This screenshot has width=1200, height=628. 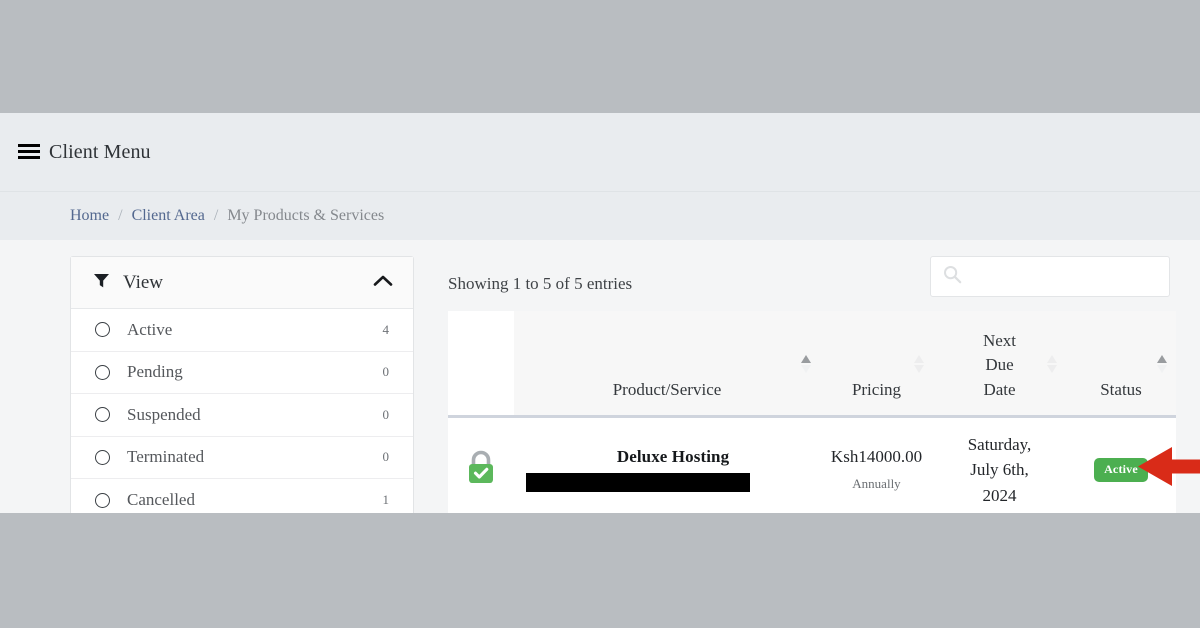 I want to click on table-search-box, so click(x=1050, y=276).